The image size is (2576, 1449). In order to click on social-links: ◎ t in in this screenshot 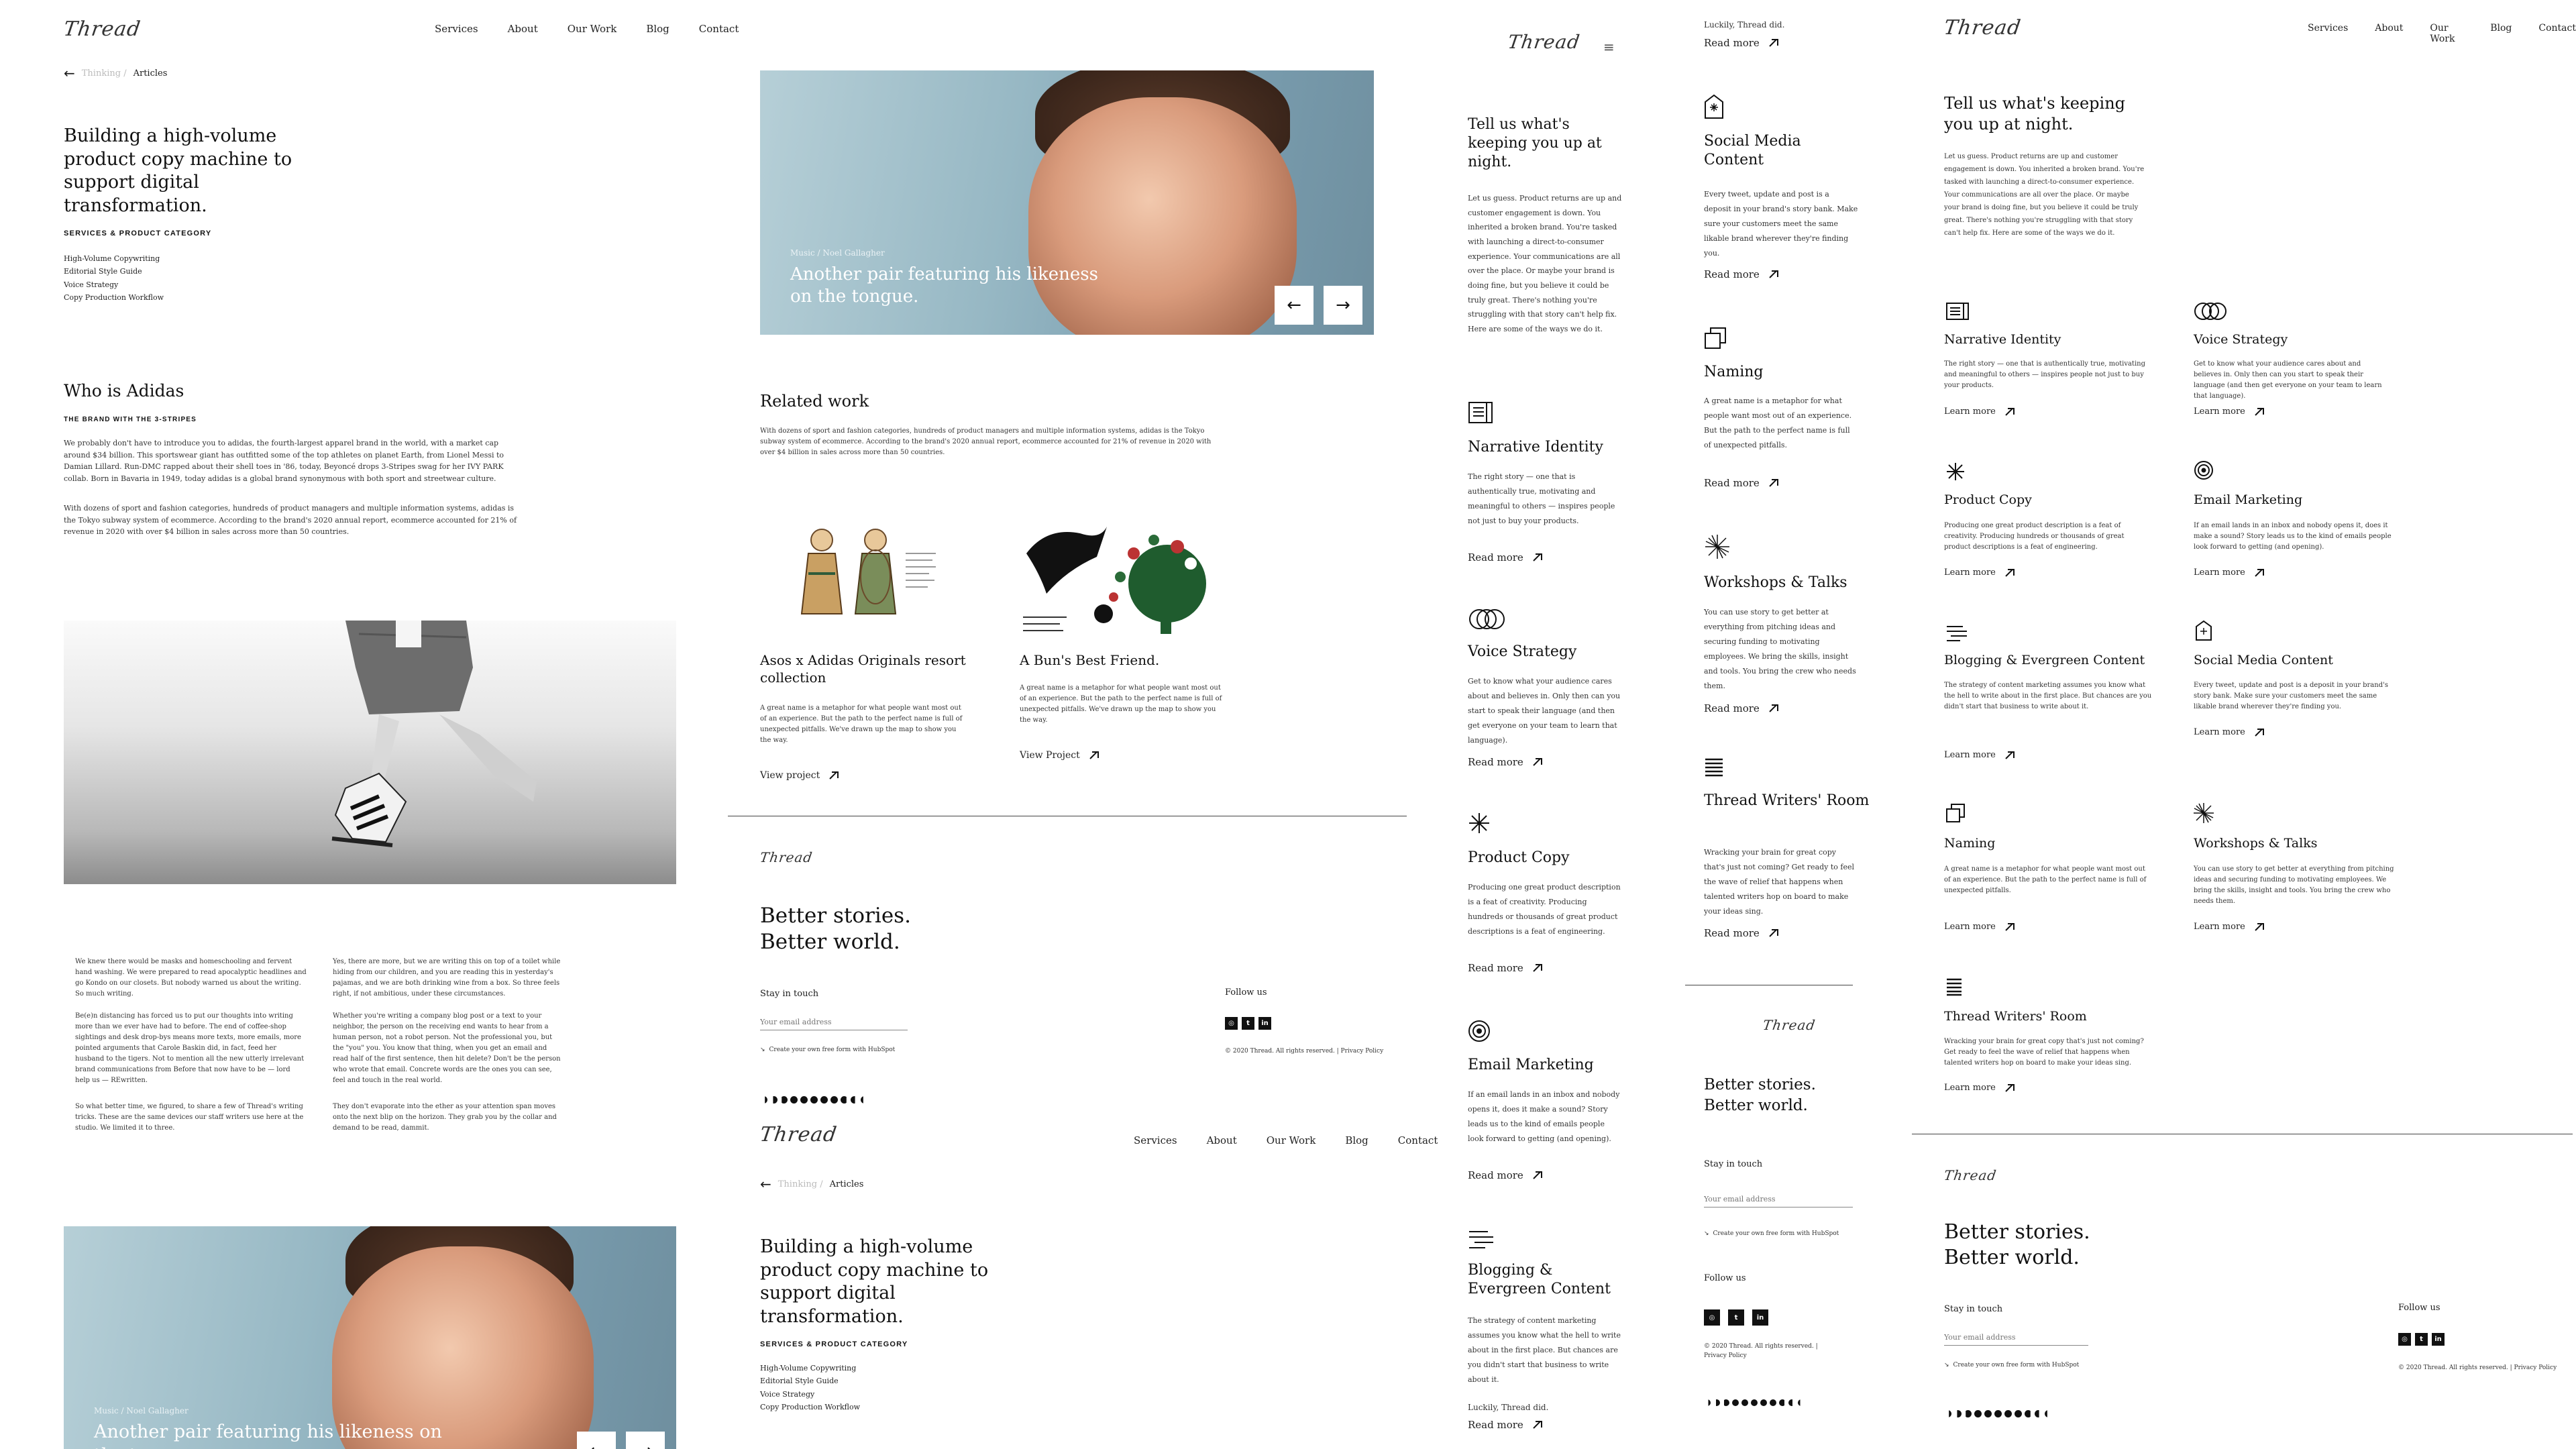, I will do `click(1250, 1023)`.